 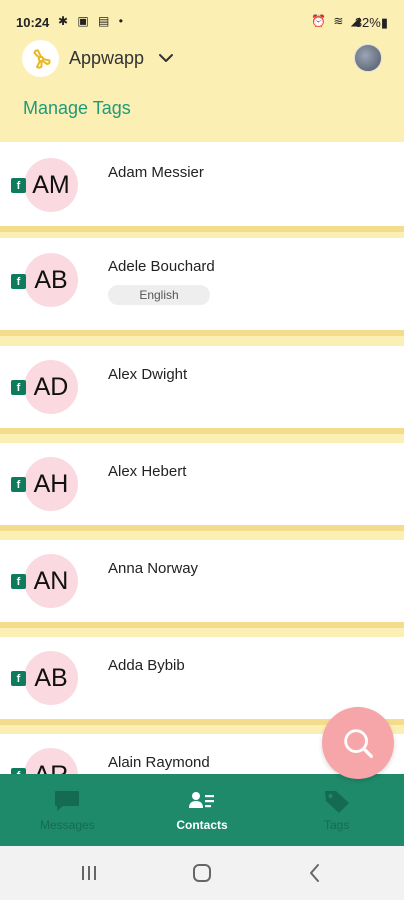 I want to click on contact-initials-avatar: AH, so click(x=51, y=484).